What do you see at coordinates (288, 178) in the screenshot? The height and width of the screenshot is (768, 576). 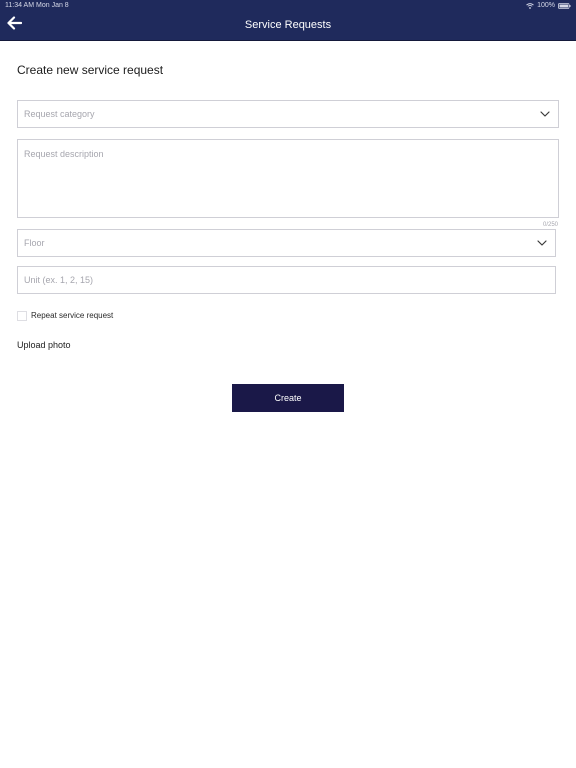 I see `request-description-input: Request description` at bounding box center [288, 178].